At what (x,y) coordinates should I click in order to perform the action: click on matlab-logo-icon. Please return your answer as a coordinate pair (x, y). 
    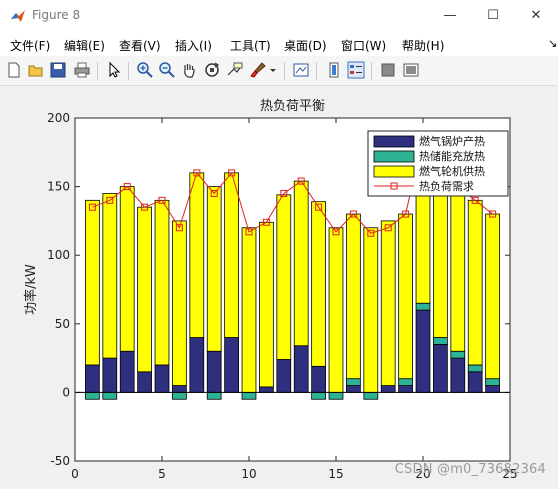
    Looking at the image, I should click on (18, 16).